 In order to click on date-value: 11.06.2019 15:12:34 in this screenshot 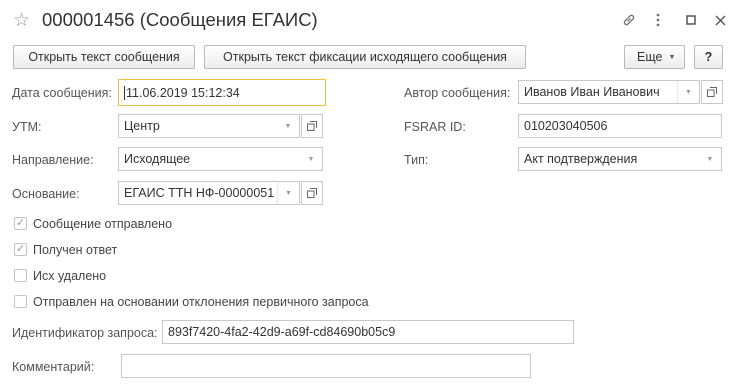, I will do `click(183, 92)`.